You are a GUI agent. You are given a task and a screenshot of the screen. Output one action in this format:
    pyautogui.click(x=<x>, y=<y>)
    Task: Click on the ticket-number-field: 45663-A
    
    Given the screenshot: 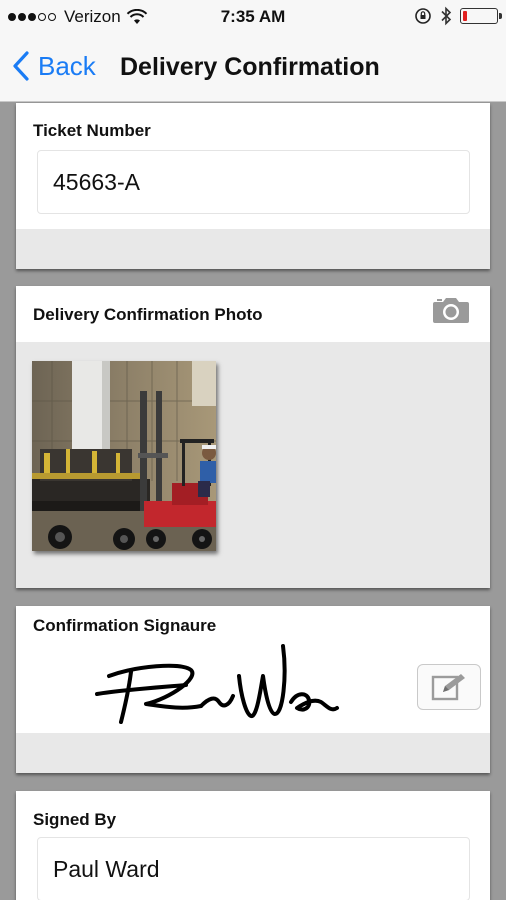 What is the action you would take?
    pyautogui.click(x=253, y=182)
    